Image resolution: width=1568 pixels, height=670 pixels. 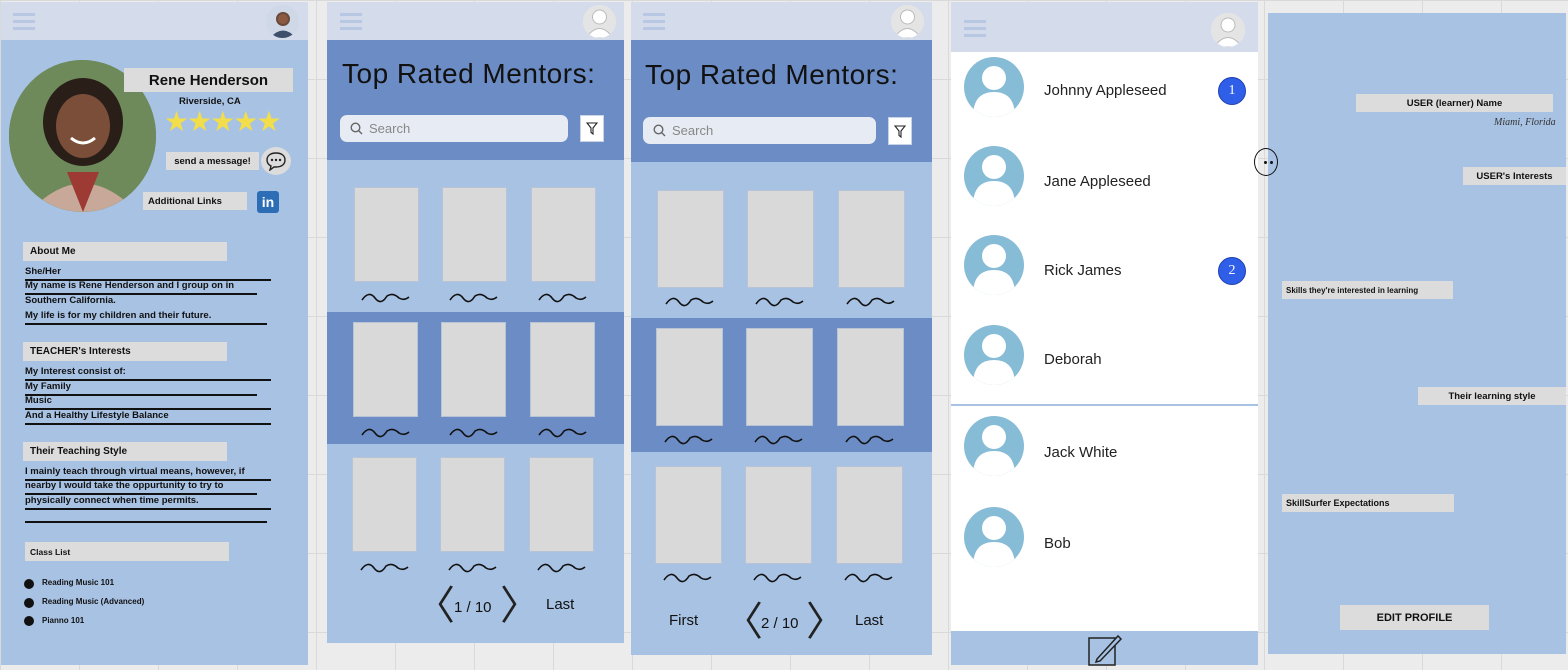 I want to click on contact-row: Jack White, so click(x=1104, y=456).